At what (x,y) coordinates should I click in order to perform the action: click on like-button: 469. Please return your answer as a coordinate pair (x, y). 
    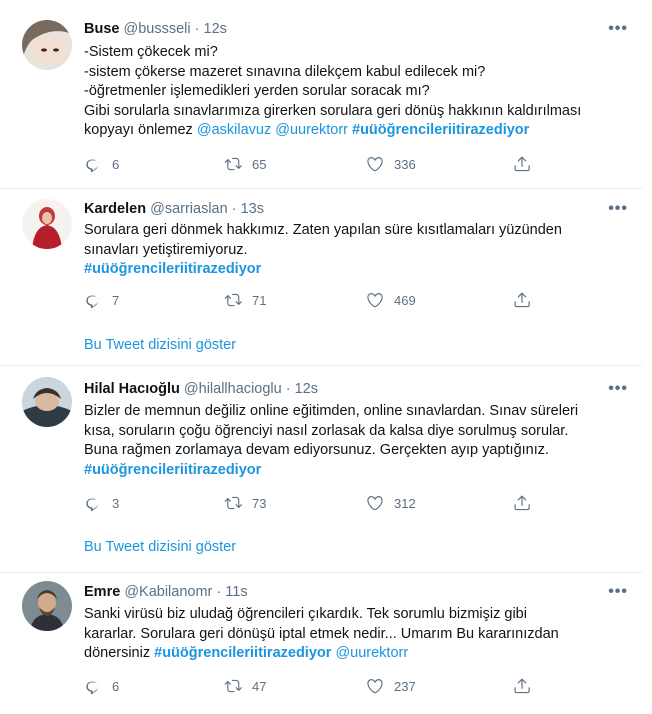
    Looking at the image, I should click on (391, 300).